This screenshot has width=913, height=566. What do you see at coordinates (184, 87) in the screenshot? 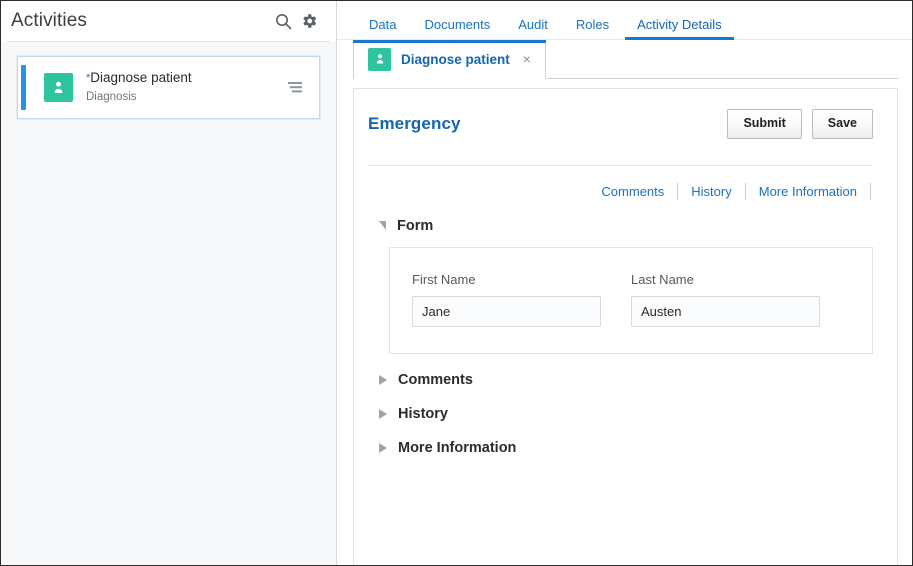
I see `list-item-text: *Diagnose patient Diagnosis` at bounding box center [184, 87].